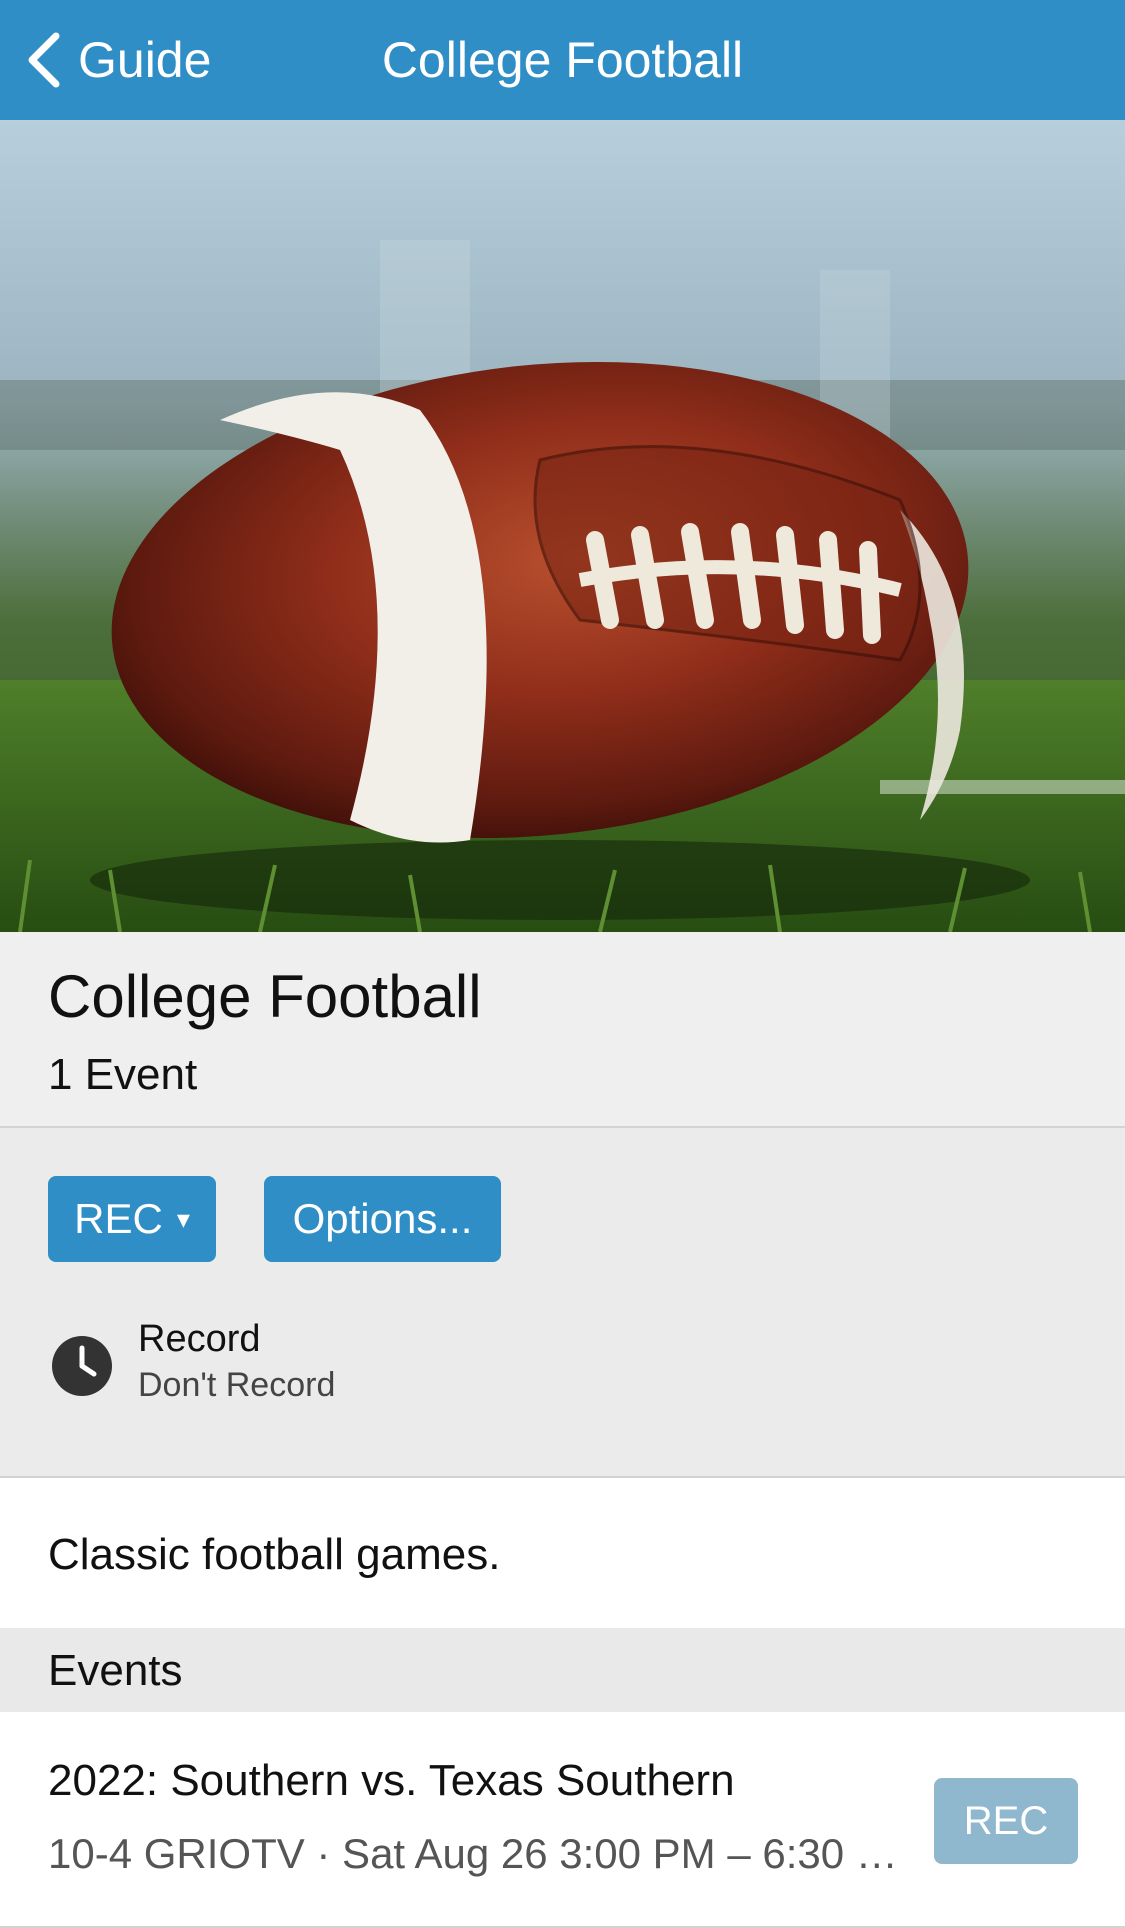 Image resolution: width=1125 pixels, height=1928 pixels. I want to click on record-label: Record, so click(199, 1339).